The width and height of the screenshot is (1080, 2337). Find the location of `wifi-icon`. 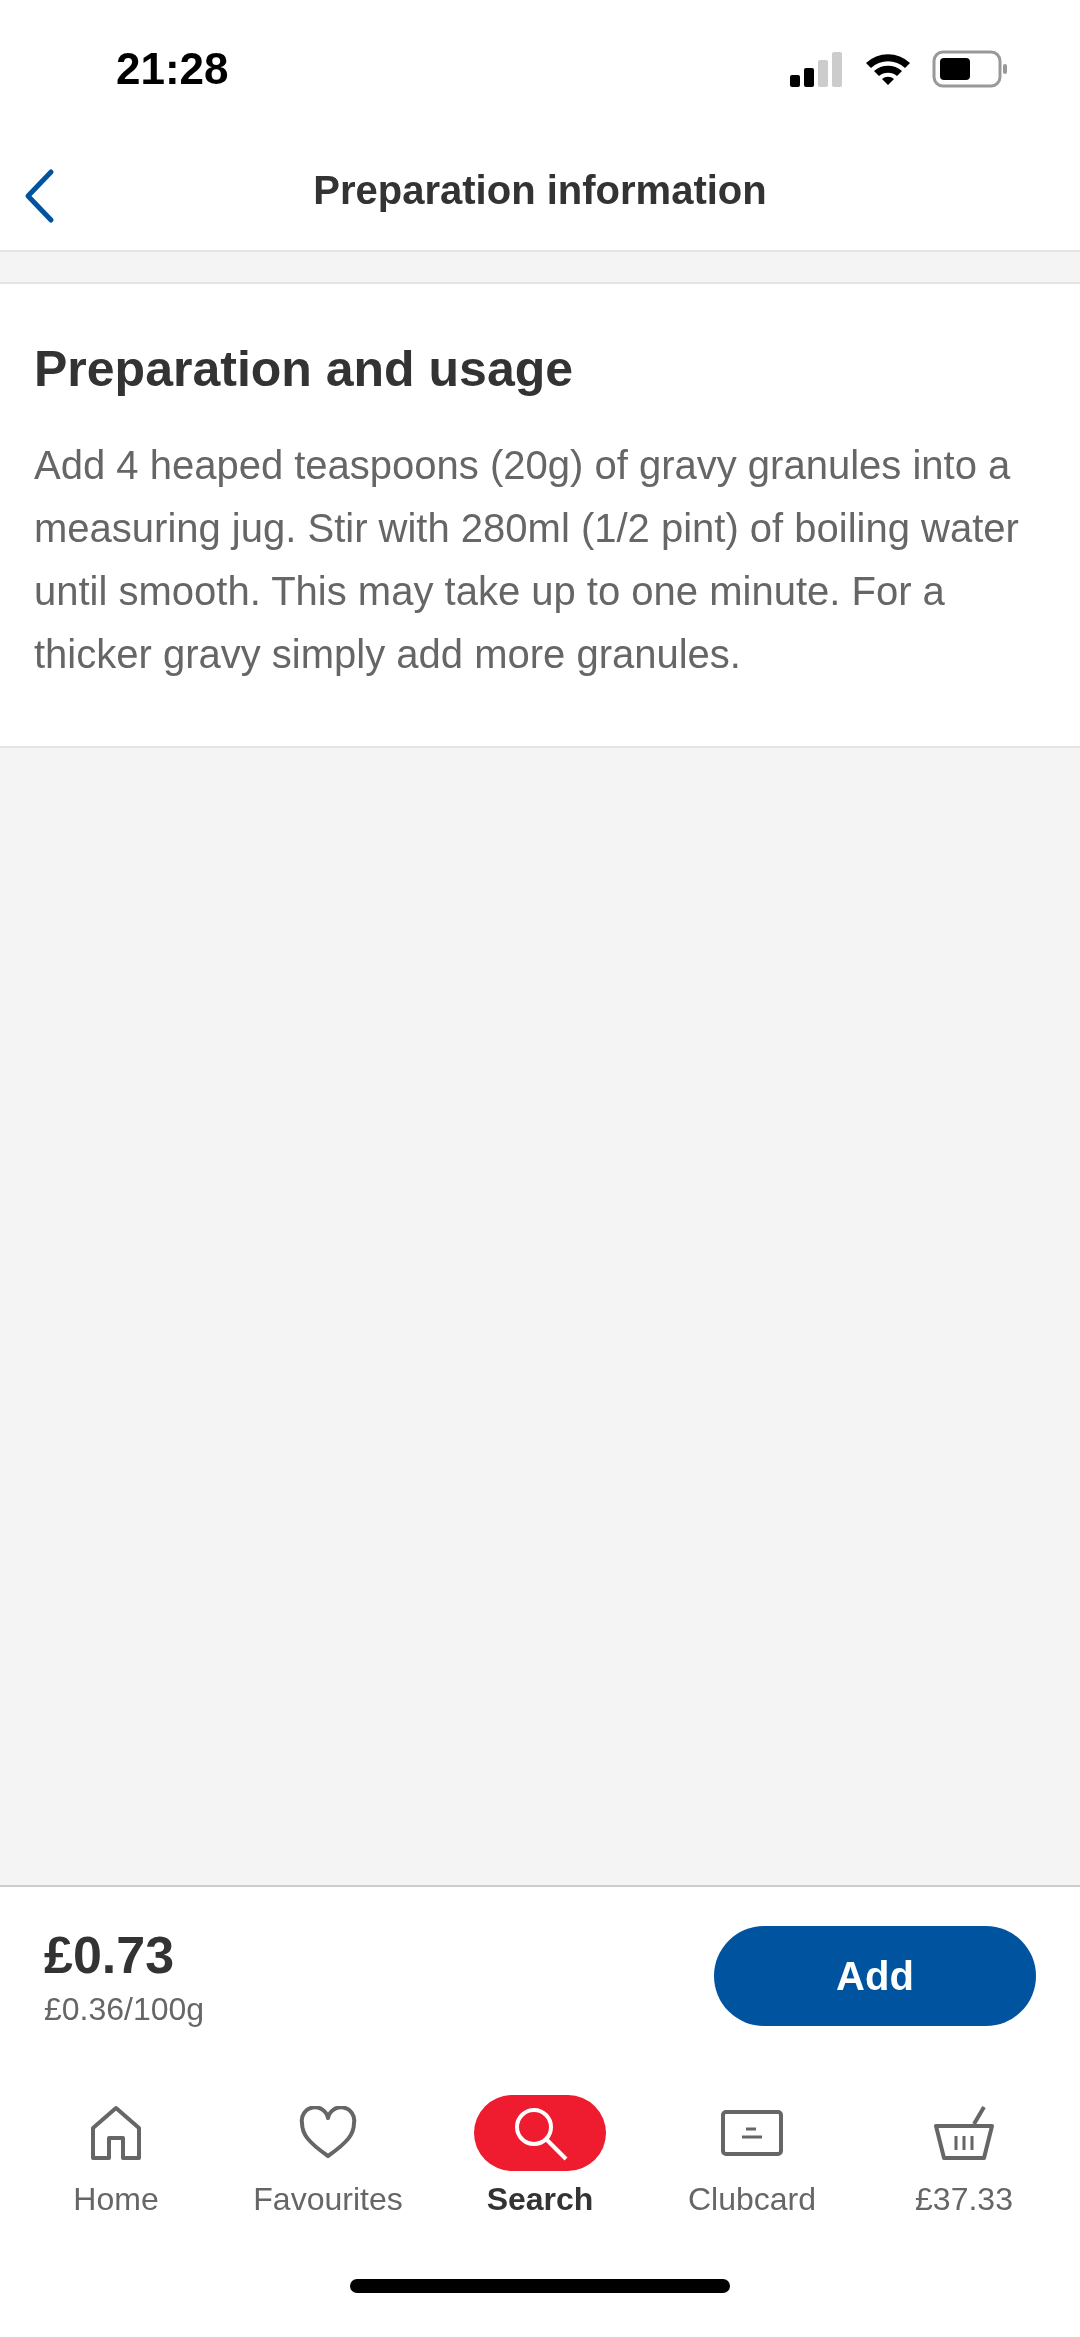

wifi-icon is located at coordinates (888, 69).